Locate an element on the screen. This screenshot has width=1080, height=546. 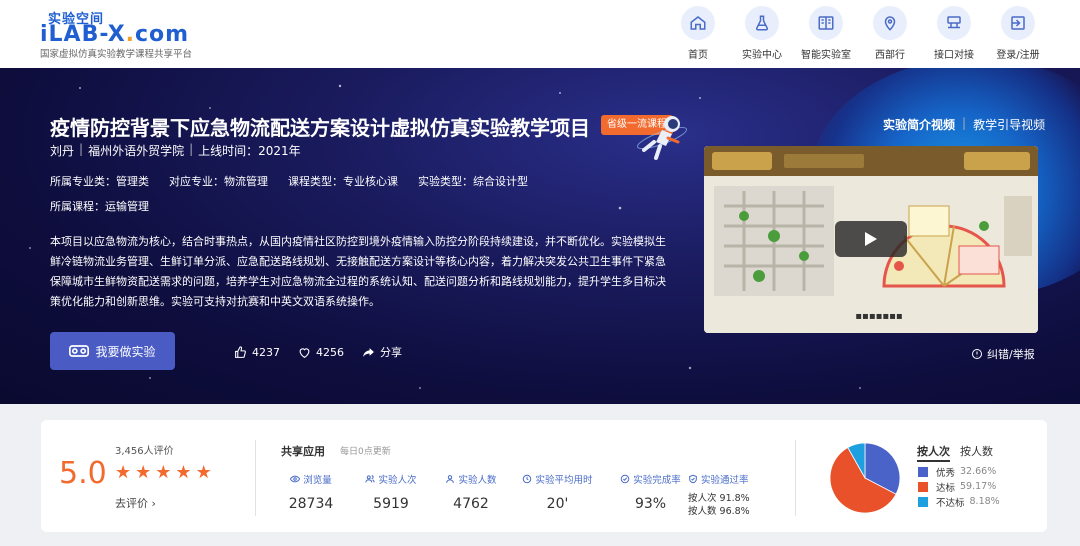
nav-west: 西部行 is located at coordinates (890, 34).